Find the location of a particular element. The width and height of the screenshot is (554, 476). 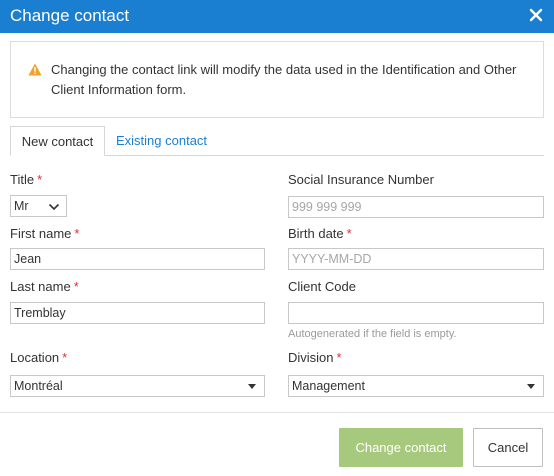

dialog-titlebar: Change contact is located at coordinates (277, 16).